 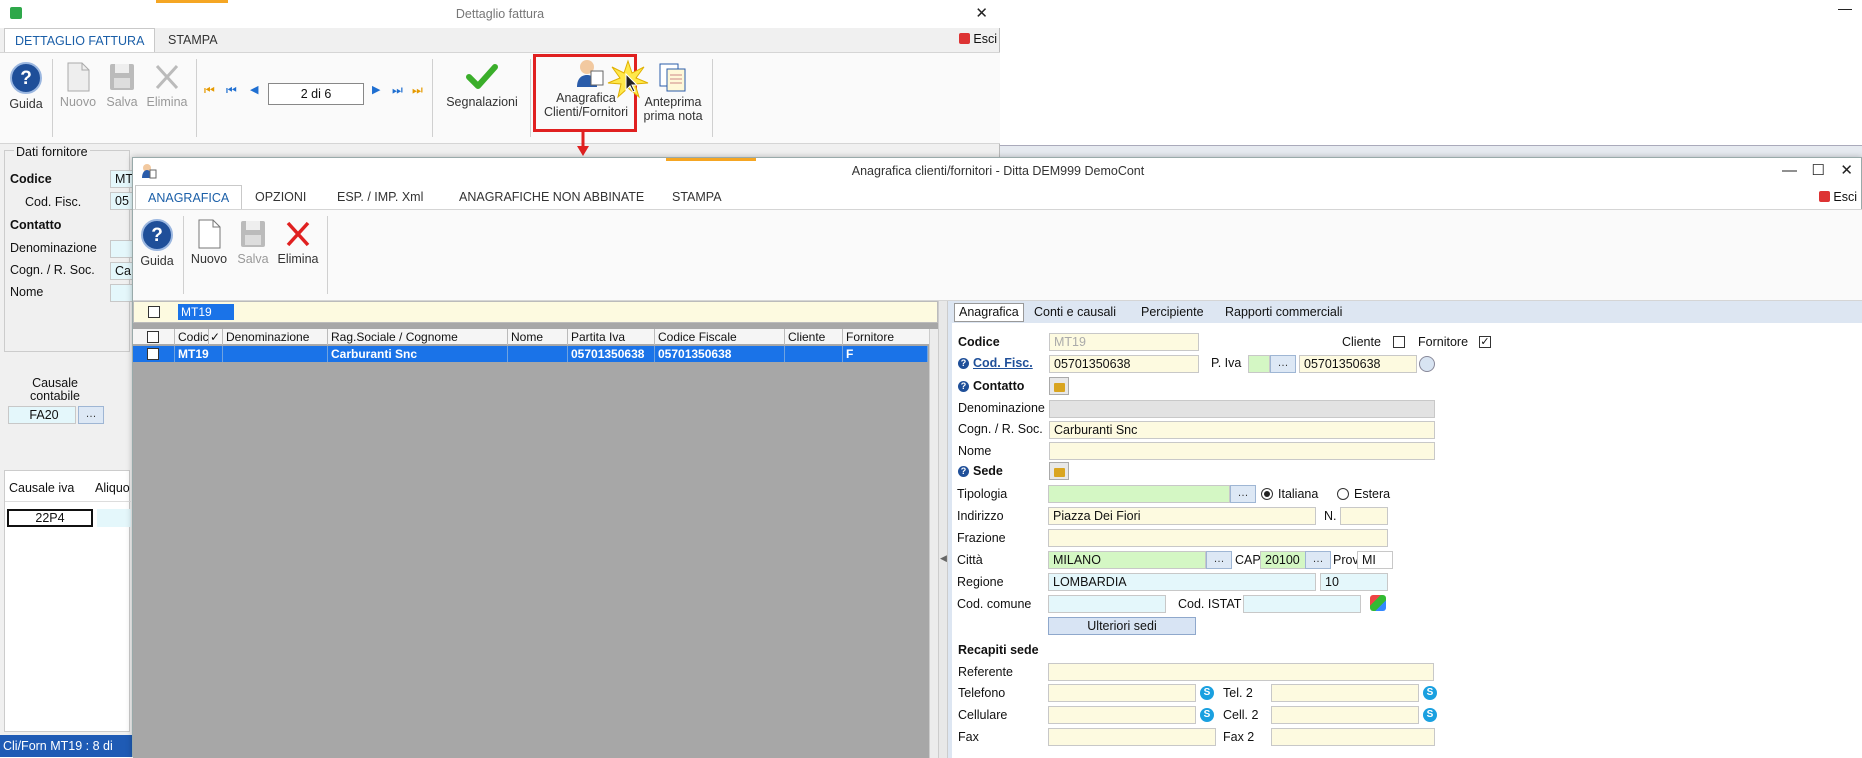 I want to click on next-record-icon: ▶, so click(x=376, y=89).